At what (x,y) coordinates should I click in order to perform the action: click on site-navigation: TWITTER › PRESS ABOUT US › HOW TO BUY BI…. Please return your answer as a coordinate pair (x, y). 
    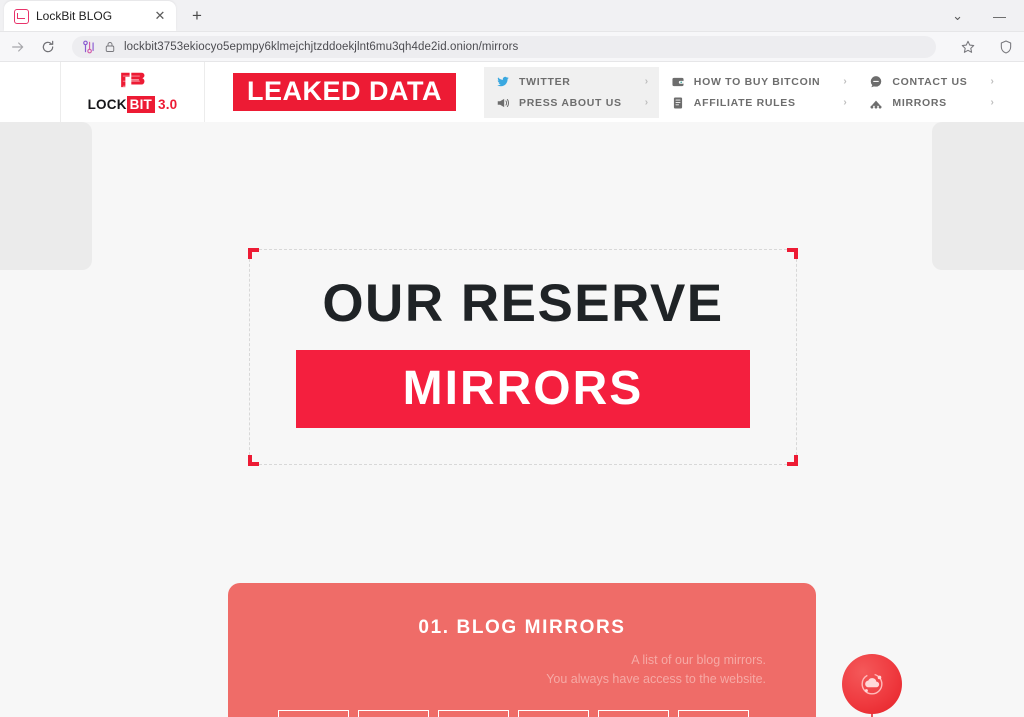
    Looking at the image, I should click on (754, 92).